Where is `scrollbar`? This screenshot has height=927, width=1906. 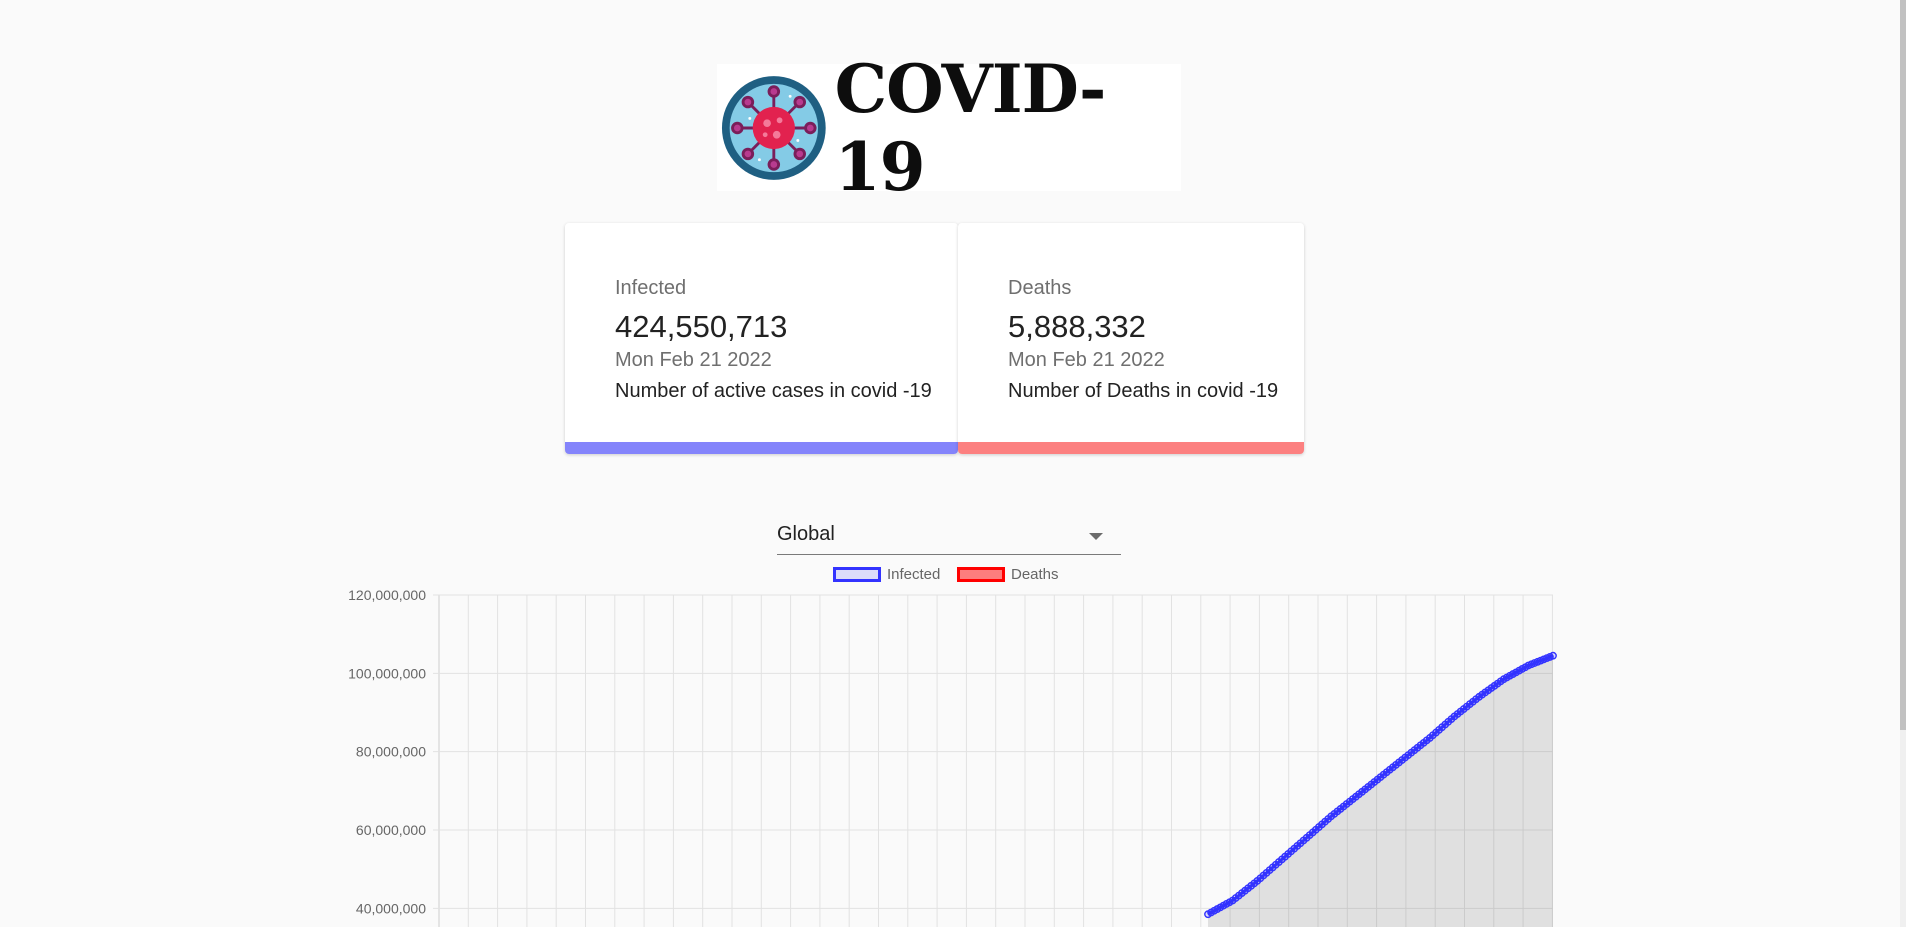 scrollbar is located at coordinates (1903, 463).